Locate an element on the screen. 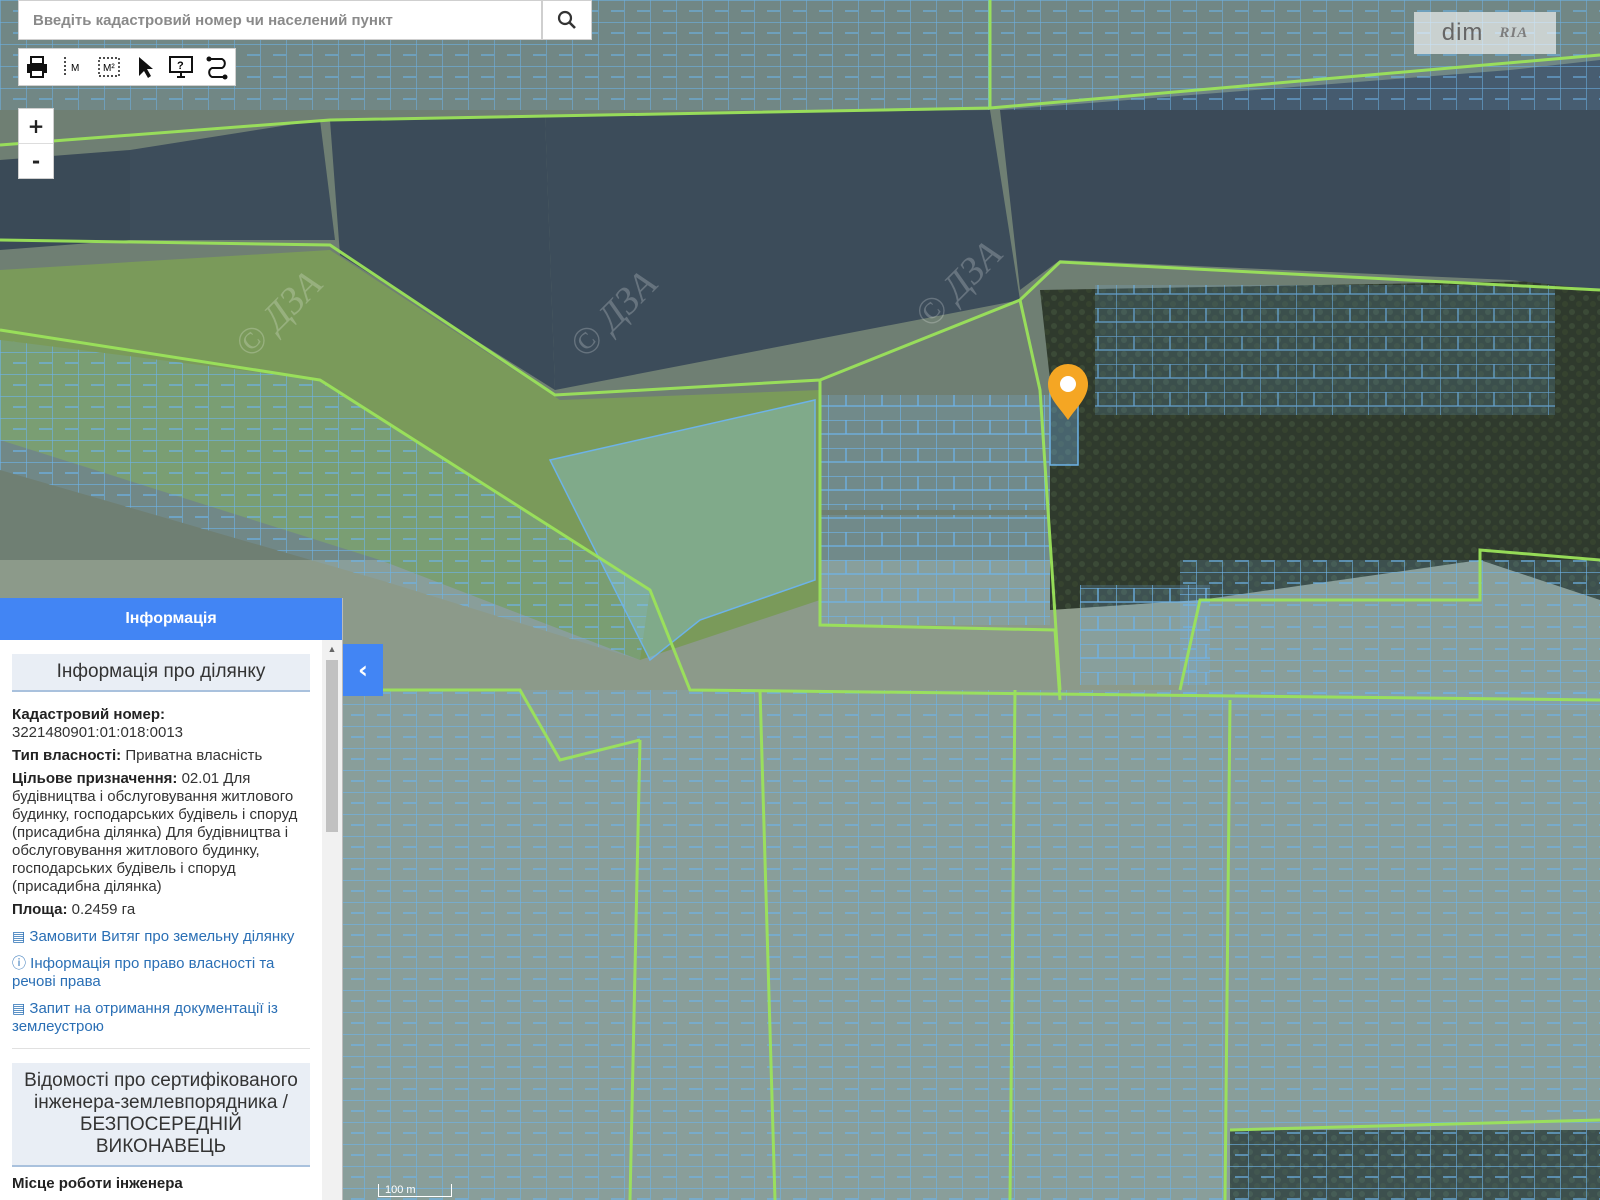 The image size is (1600, 1200). info-monitor-icon: ? is located at coordinates (181, 67).